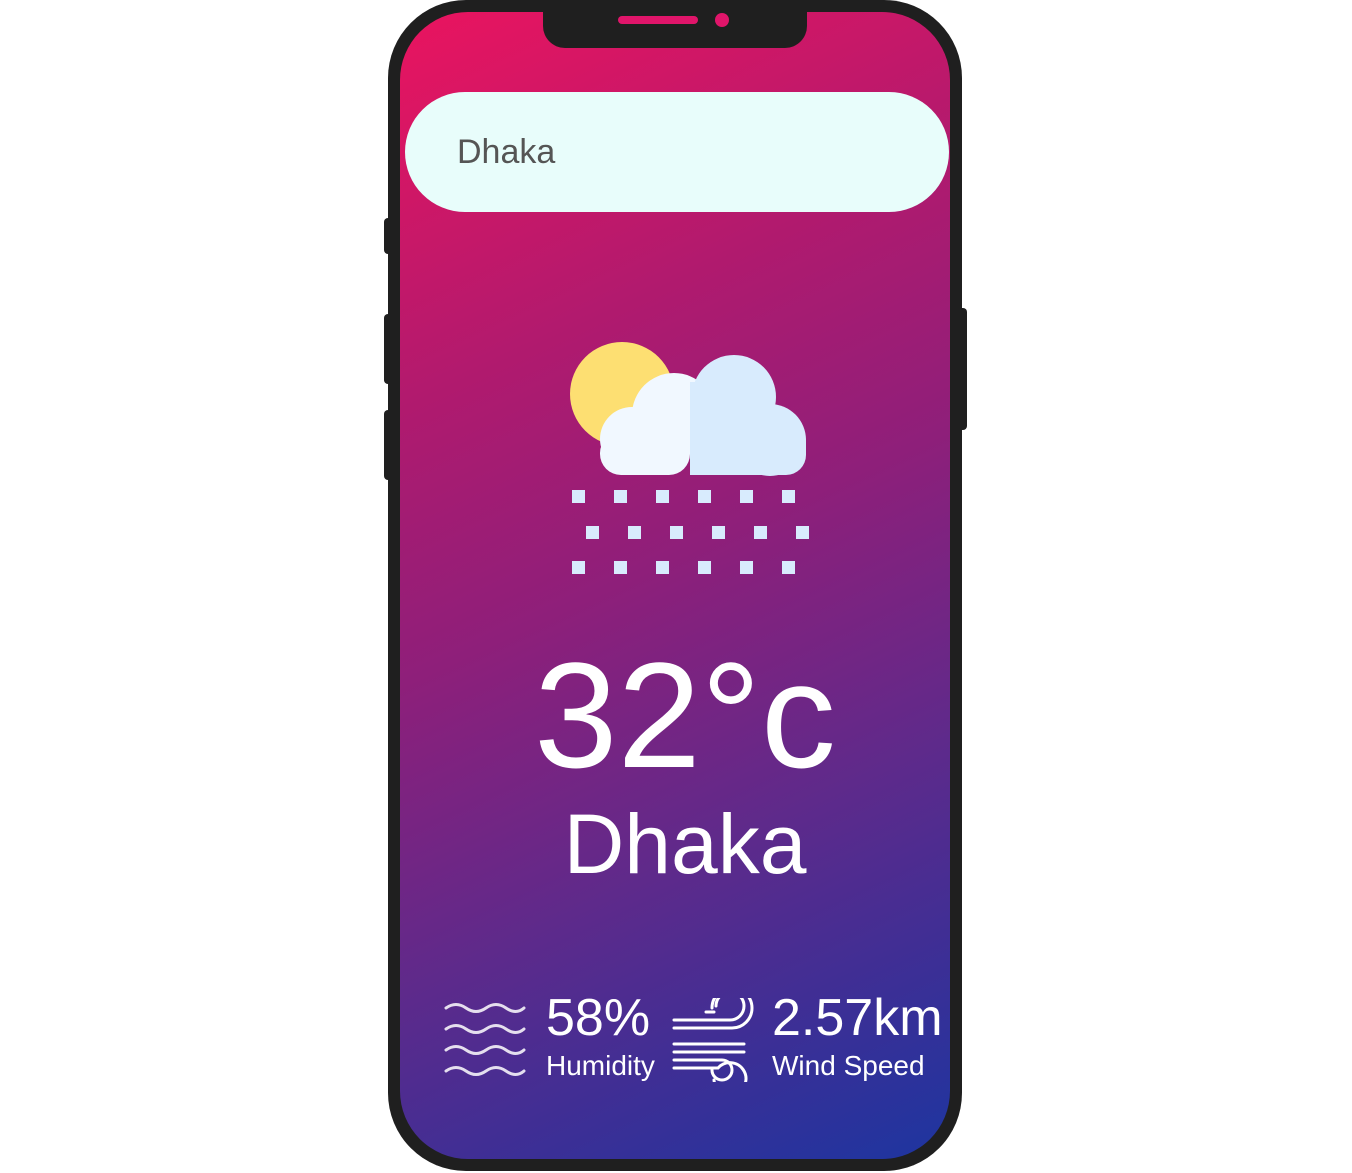  I want to click on wind-speed-label: Wind Speed, so click(848, 1065).